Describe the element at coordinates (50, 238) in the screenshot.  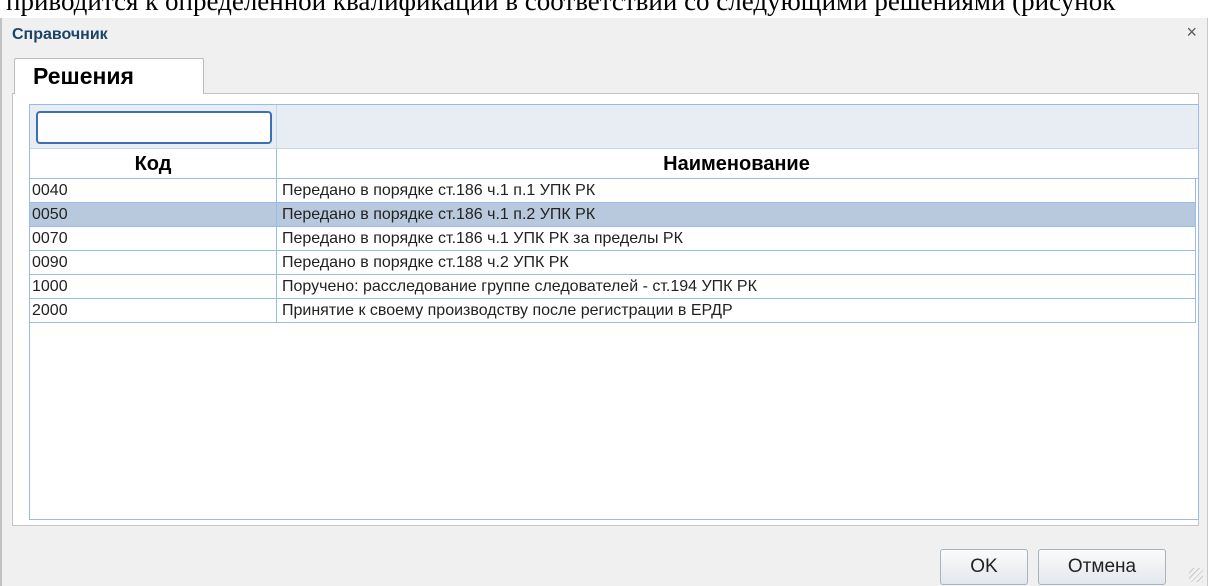
I see `row-code-cell: 0070` at that location.